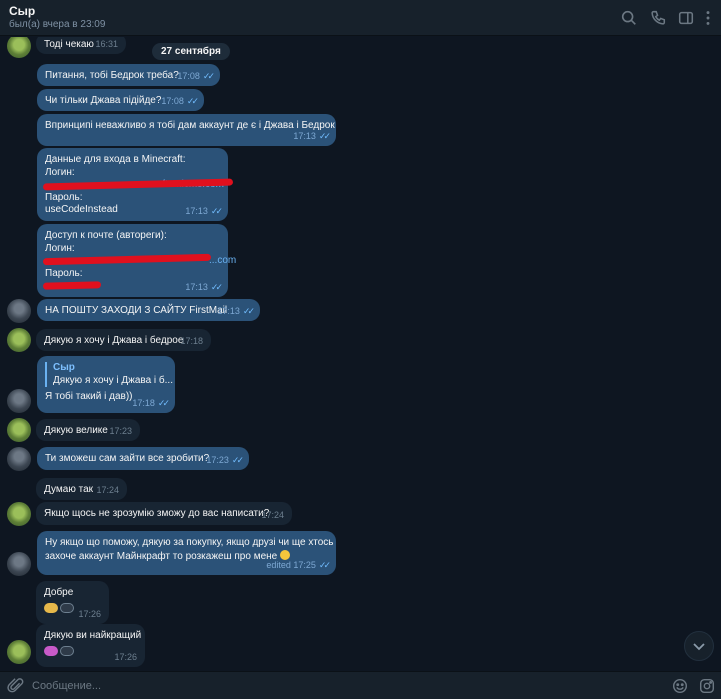 Image resolution: width=721 pixels, height=699 pixels. I want to click on composer, so click(360, 685).